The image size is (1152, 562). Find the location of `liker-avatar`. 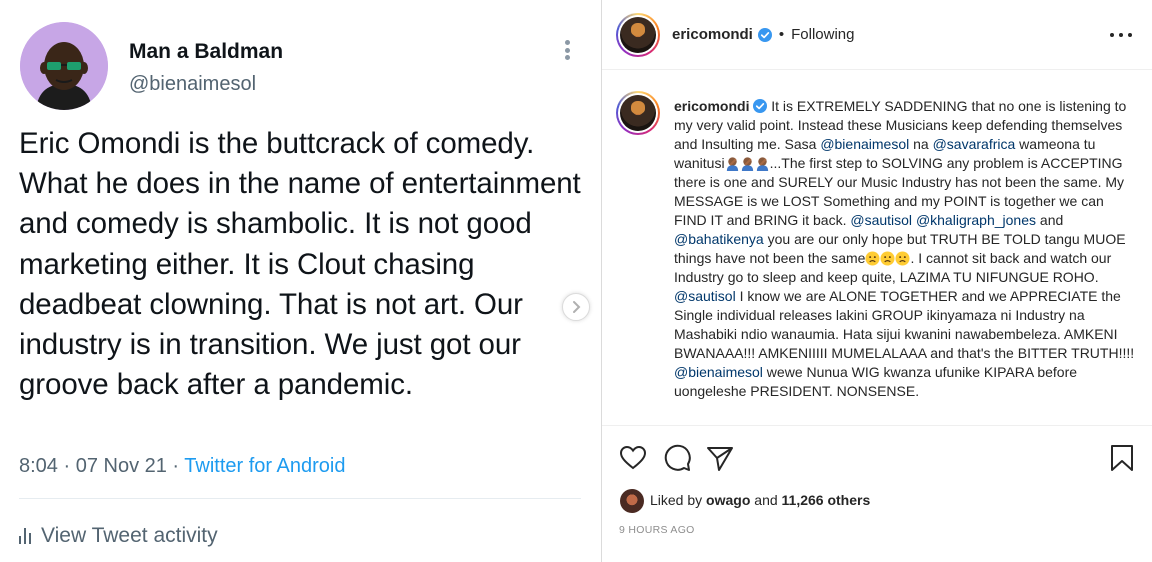

liker-avatar is located at coordinates (632, 501).